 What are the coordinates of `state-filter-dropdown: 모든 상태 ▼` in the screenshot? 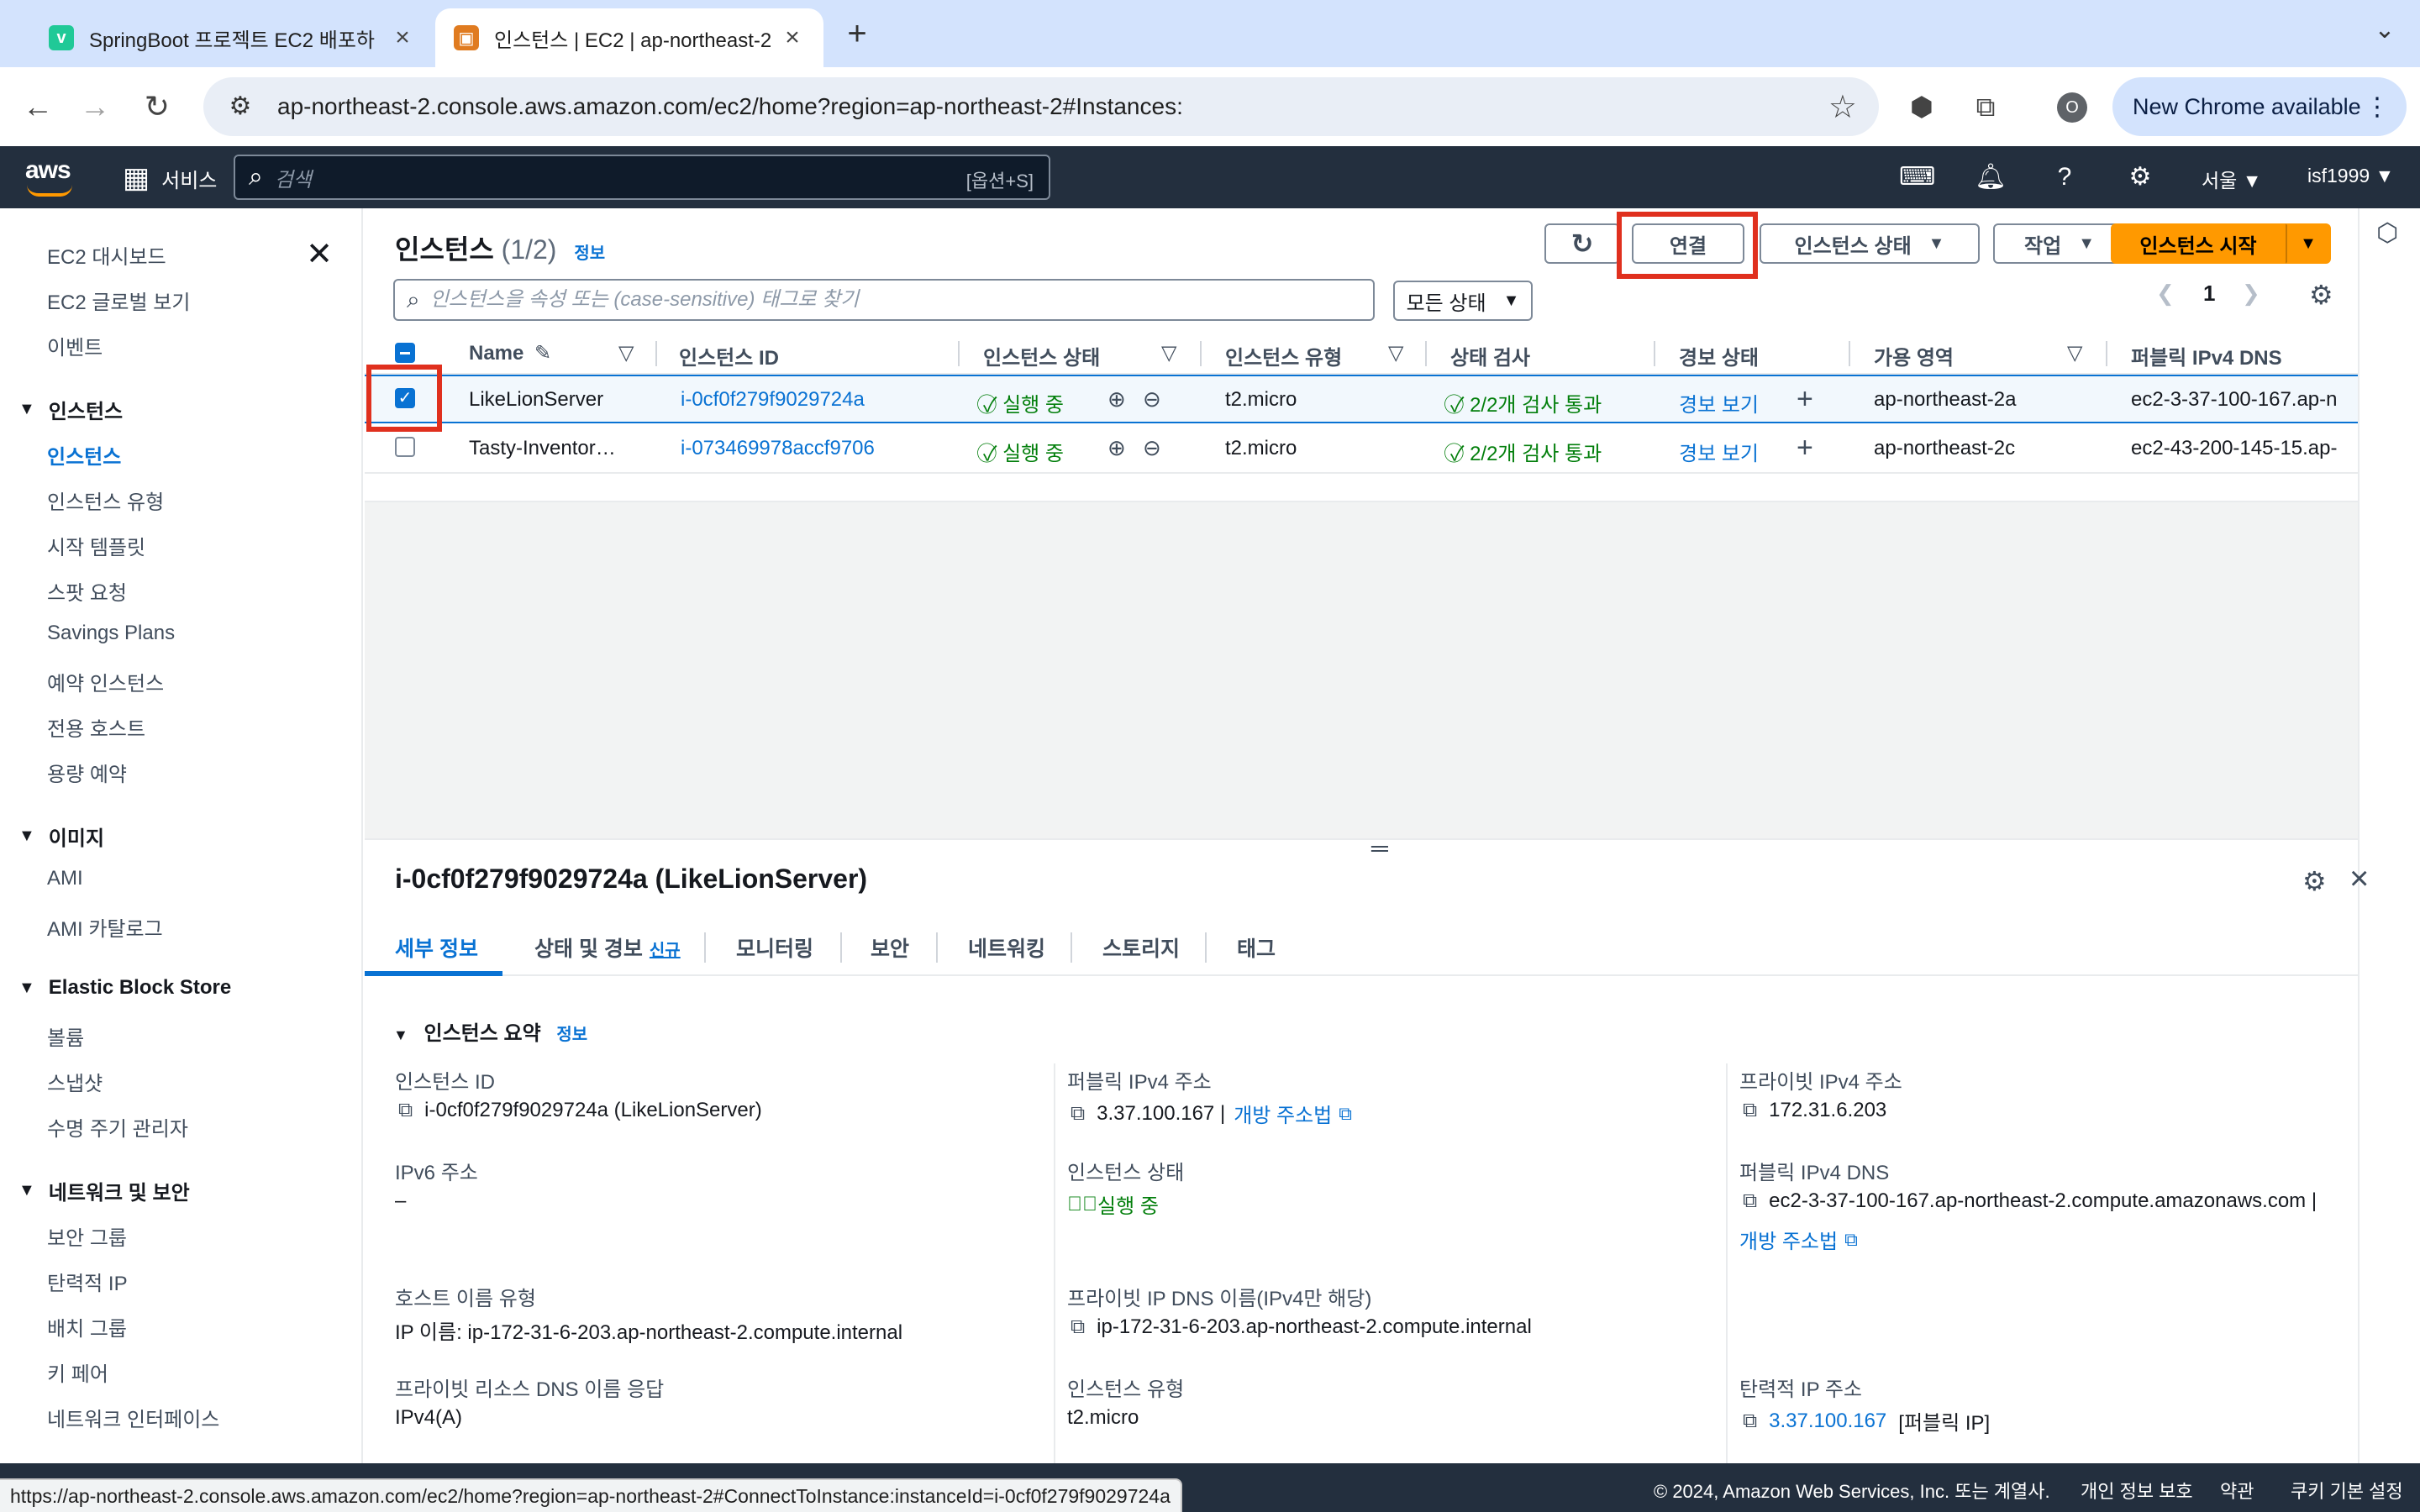 It's located at (1463, 301).